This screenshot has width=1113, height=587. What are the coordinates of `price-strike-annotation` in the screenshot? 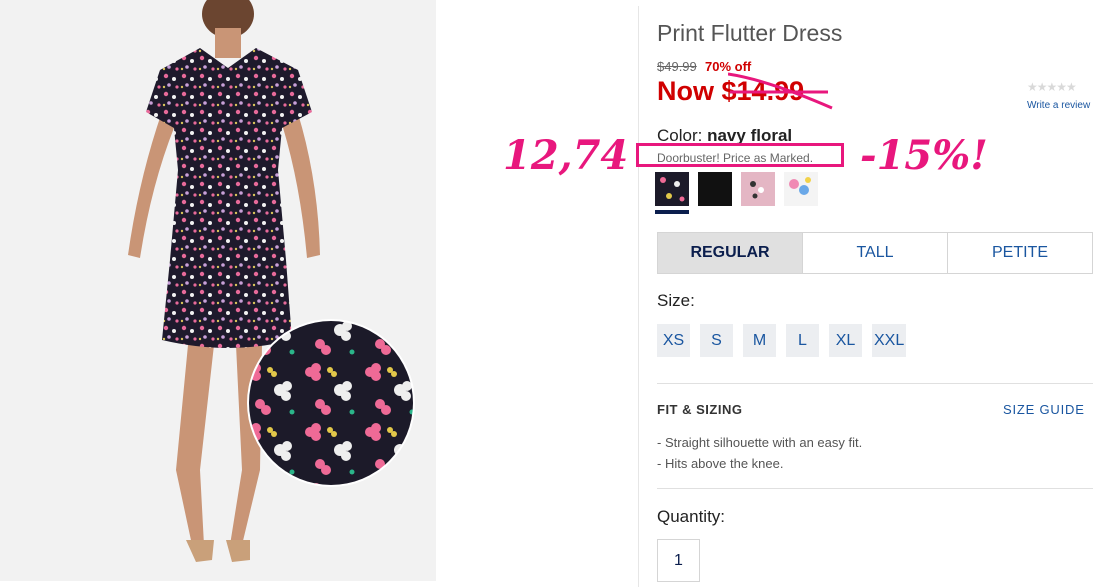 It's located at (780, 91).